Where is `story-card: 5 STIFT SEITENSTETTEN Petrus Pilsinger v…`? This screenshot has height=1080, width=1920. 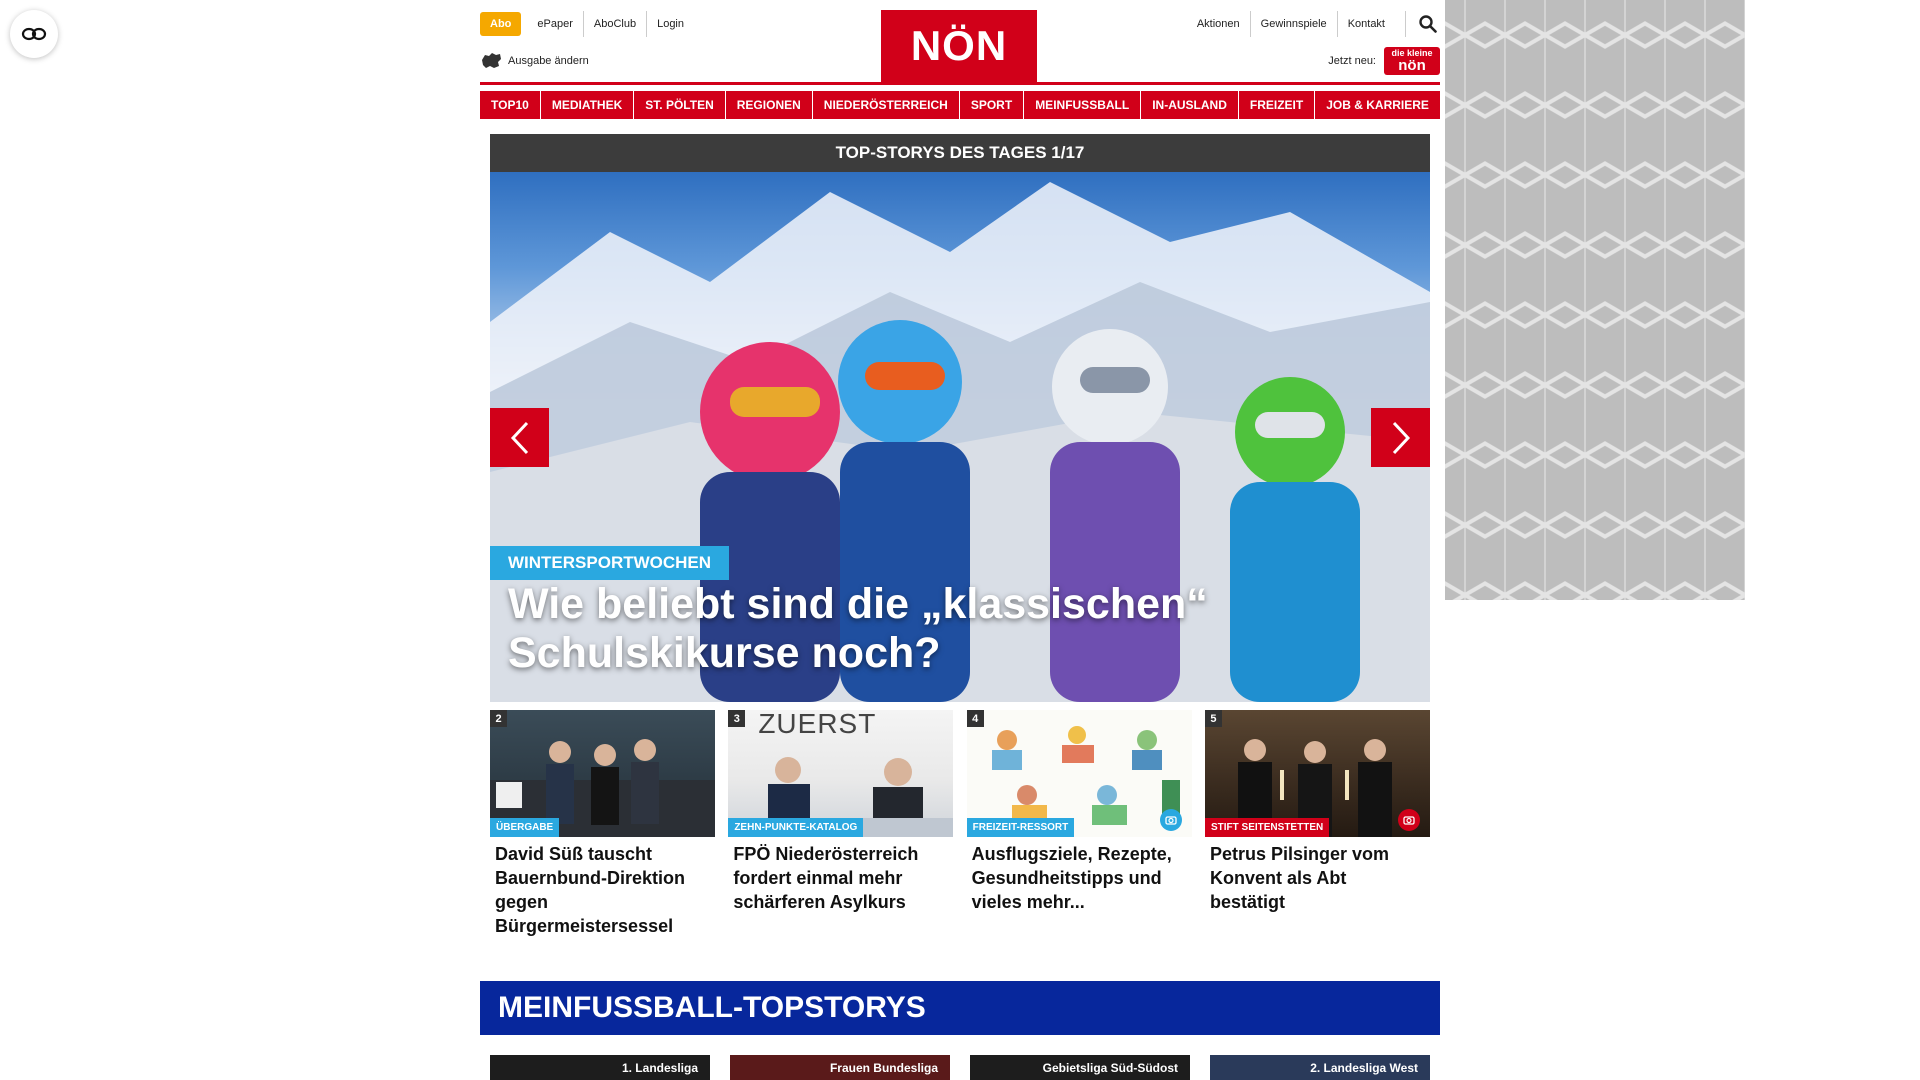
story-card: 5 STIFT SEITENSTETTEN Petrus Pilsinger v… is located at coordinates (1317, 824).